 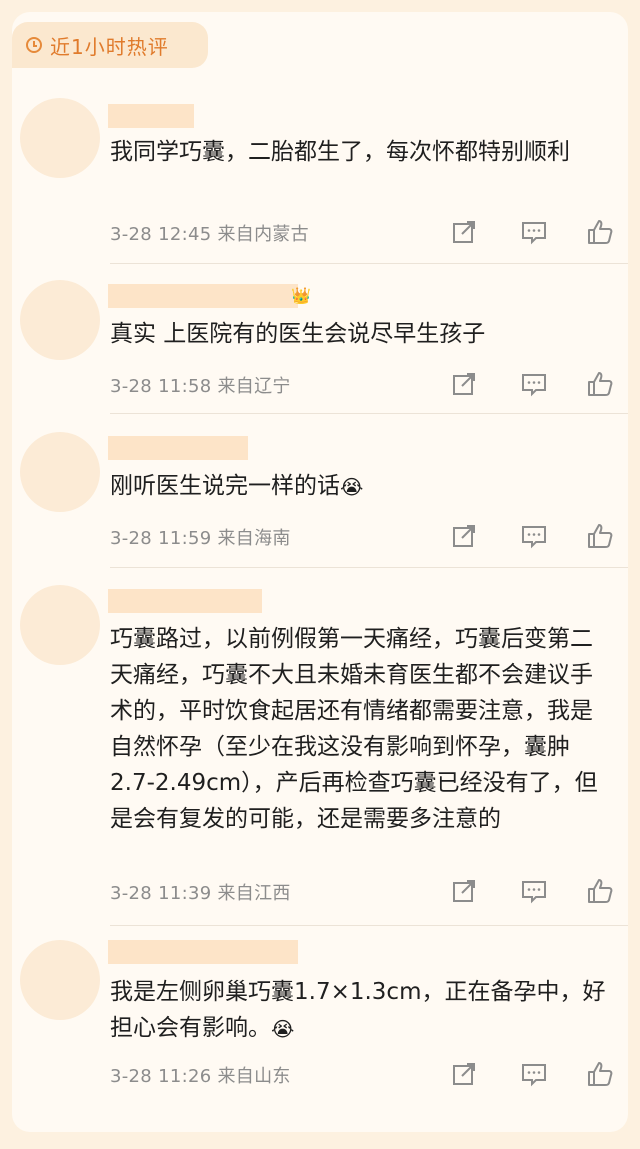 I want to click on comment-item: 刚听医生说完一样的话😭 3-28 11:59 来自海南, so click(x=320, y=497).